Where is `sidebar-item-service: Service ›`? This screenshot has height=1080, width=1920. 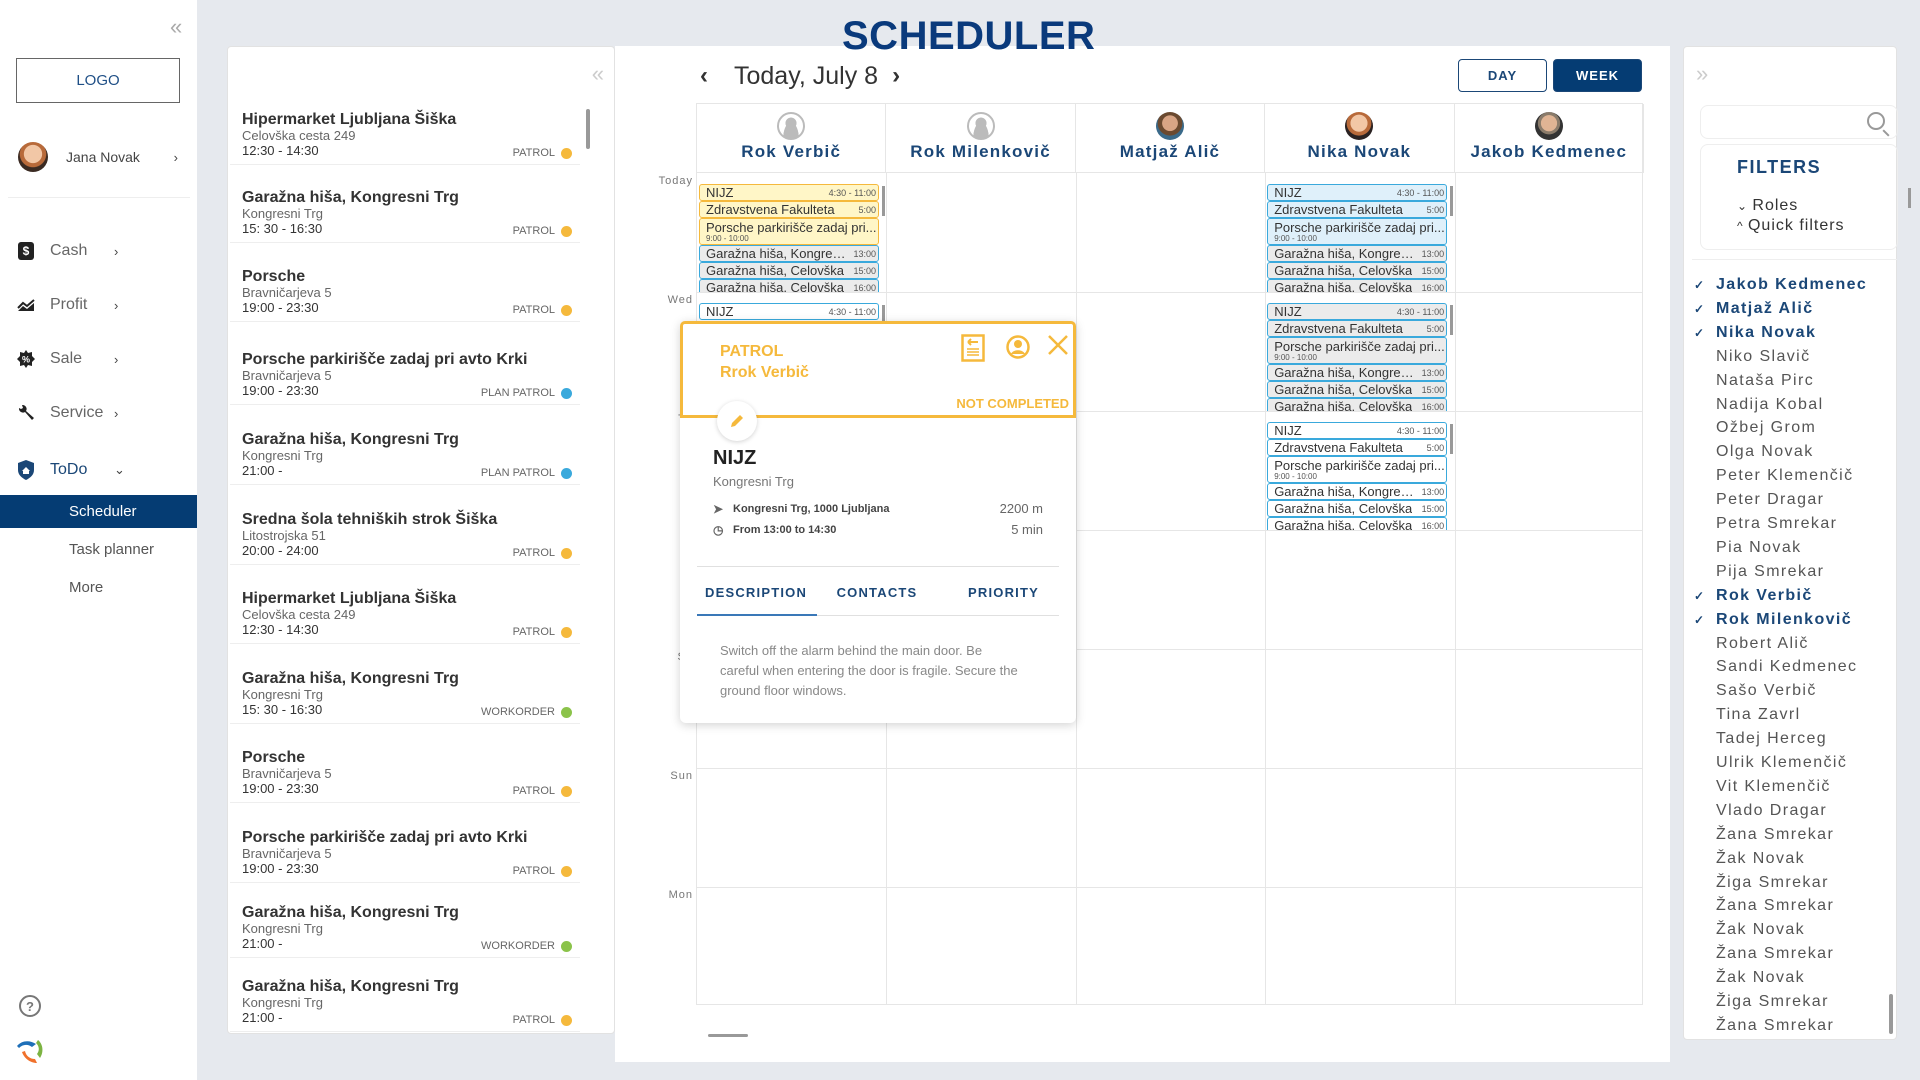
sidebar-item-service: Service › is located at coordinates (98, 413).